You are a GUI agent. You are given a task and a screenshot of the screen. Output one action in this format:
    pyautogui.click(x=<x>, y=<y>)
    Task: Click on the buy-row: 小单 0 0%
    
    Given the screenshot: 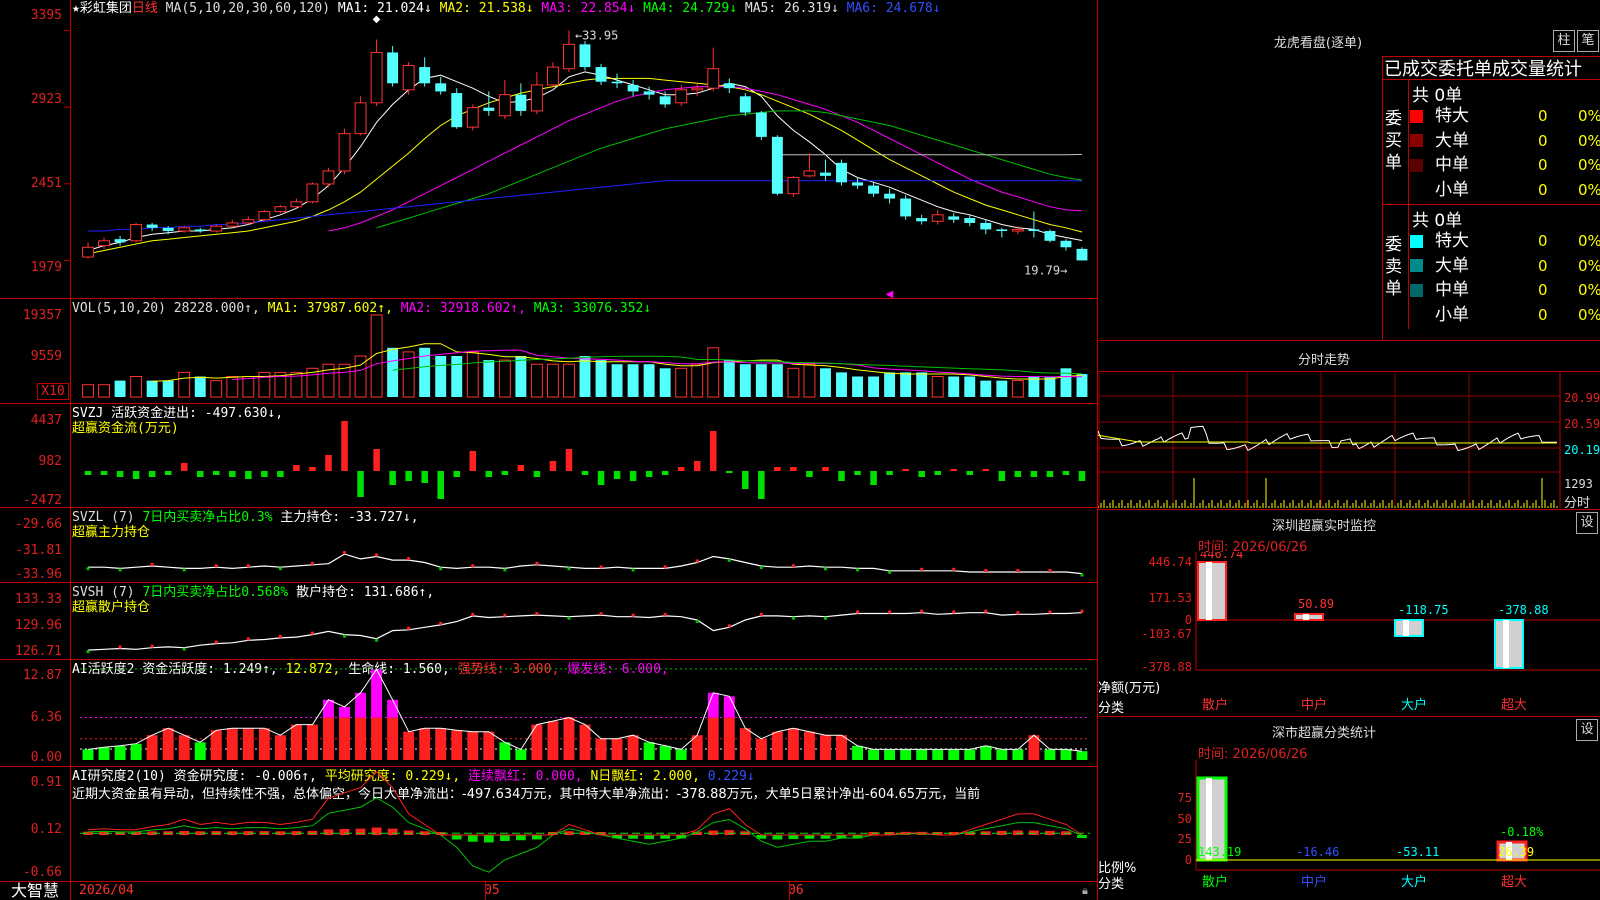 What is the action you would take?
    pyautogui.click(x=1505, y=190)
    